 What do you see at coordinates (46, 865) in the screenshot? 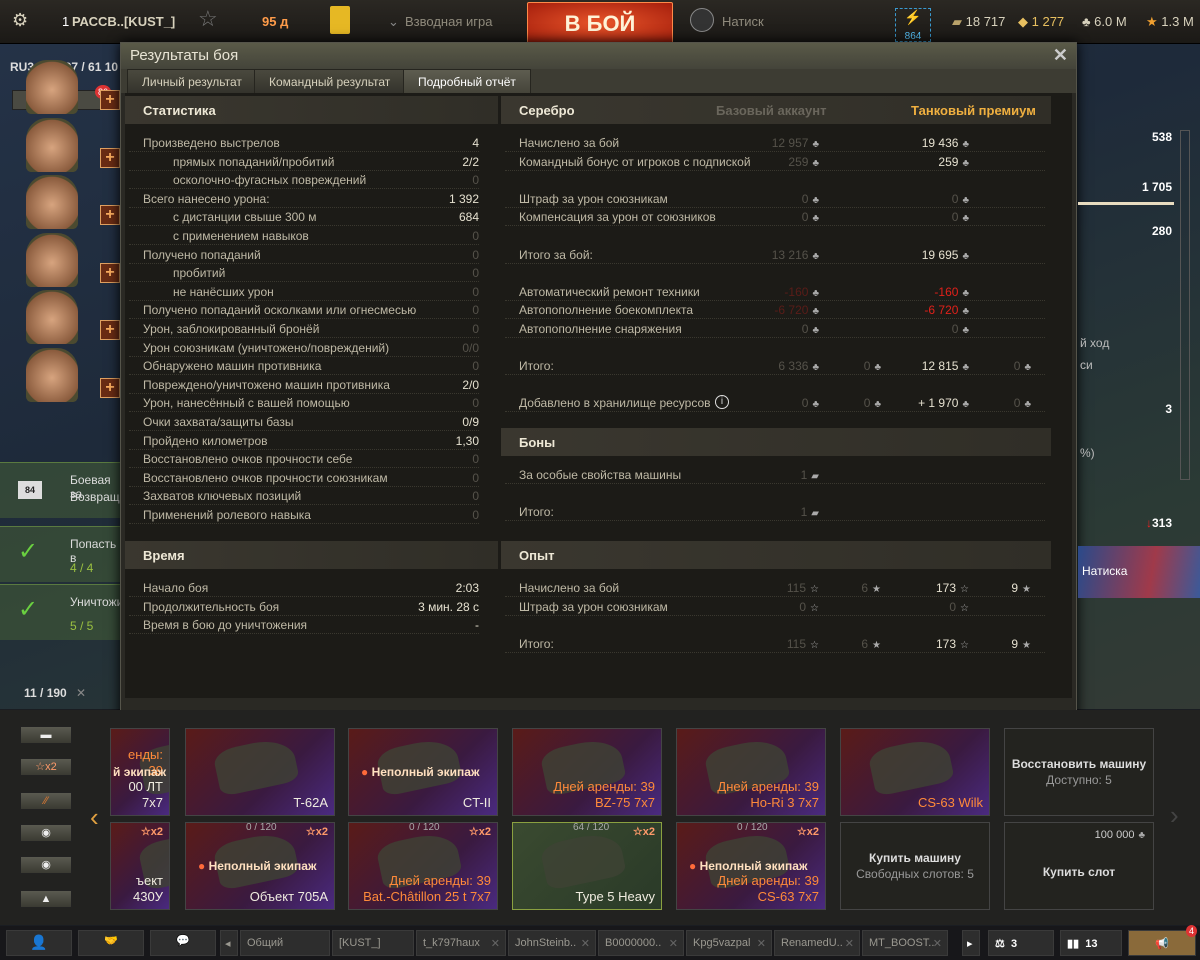
I see `filter-mastery-2: ◉` at bounding box center [46, 865].